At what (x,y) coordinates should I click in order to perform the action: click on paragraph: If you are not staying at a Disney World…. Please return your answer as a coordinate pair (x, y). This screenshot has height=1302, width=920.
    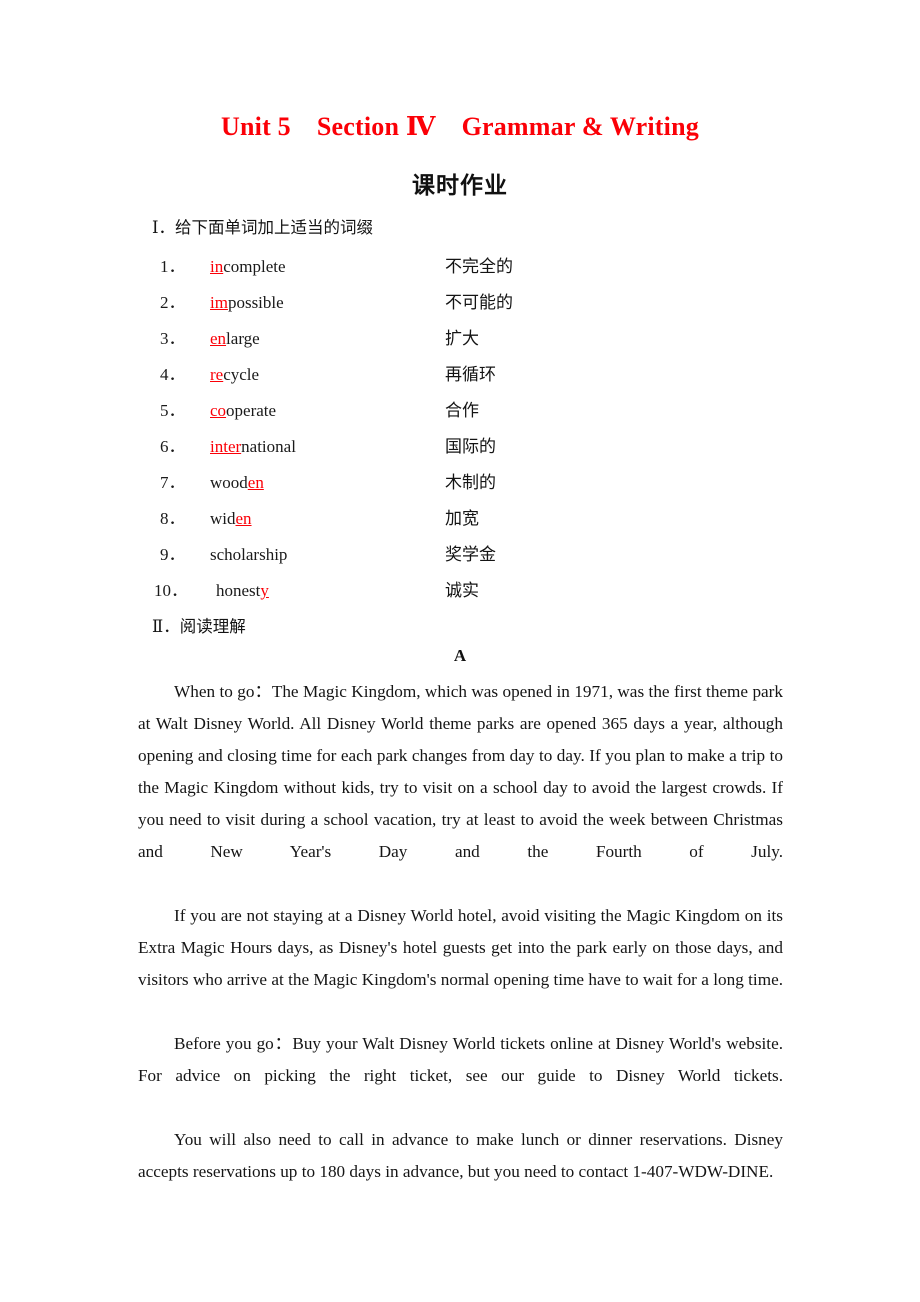
    Looking at the image, I should click on (460, 947).